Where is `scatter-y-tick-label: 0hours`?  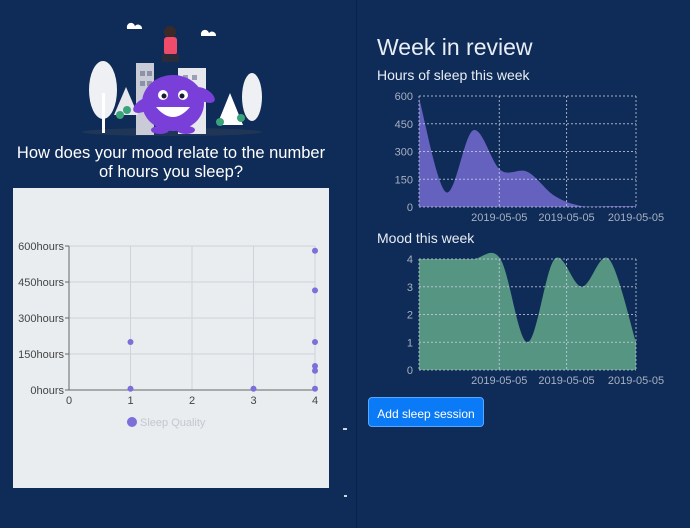 scatter-y-tick-label: 0hours is located at coordinates (47, 391).